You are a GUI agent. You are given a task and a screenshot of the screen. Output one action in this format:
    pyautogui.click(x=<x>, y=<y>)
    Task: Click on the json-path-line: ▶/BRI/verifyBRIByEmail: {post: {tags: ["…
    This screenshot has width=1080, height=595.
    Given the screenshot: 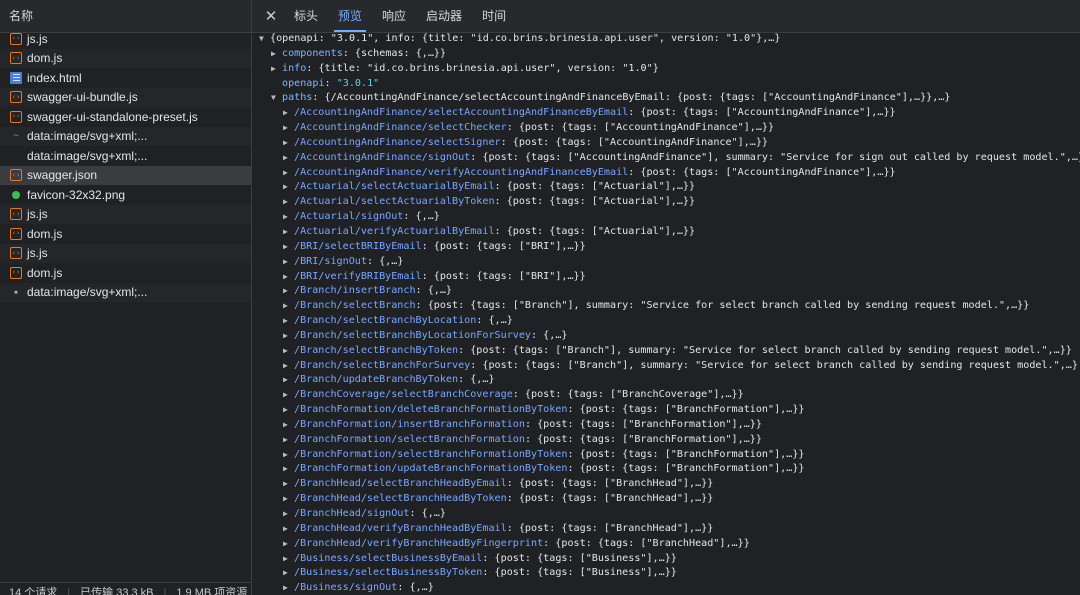 What is the action you would take?
    pyautogui.click(x=666, y=277)
    